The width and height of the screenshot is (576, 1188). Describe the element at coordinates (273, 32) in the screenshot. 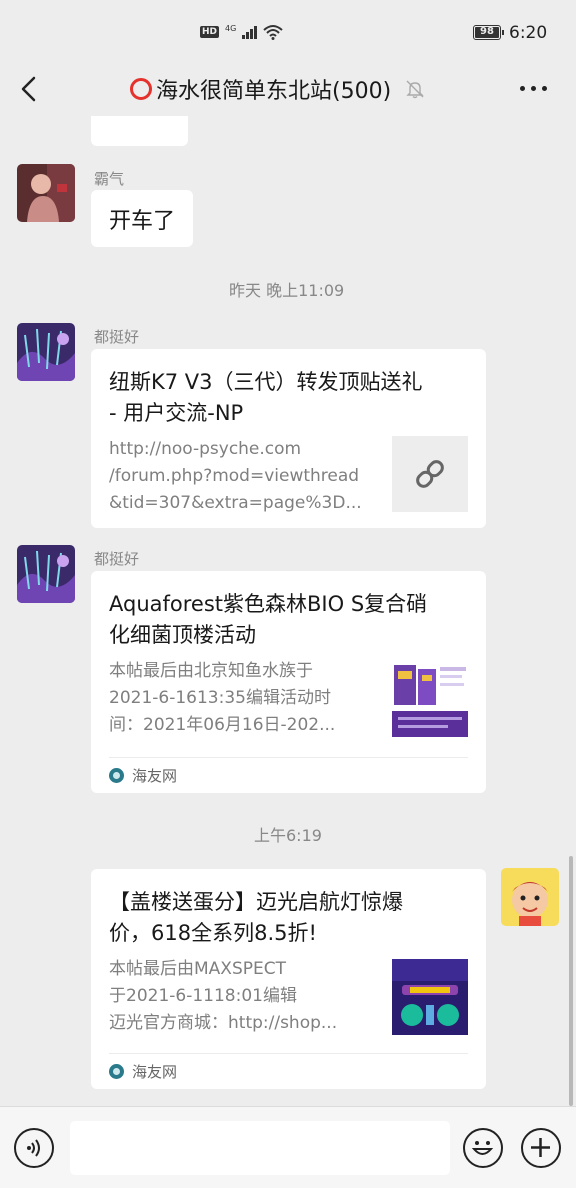

I see `wifi-icon` at that location.